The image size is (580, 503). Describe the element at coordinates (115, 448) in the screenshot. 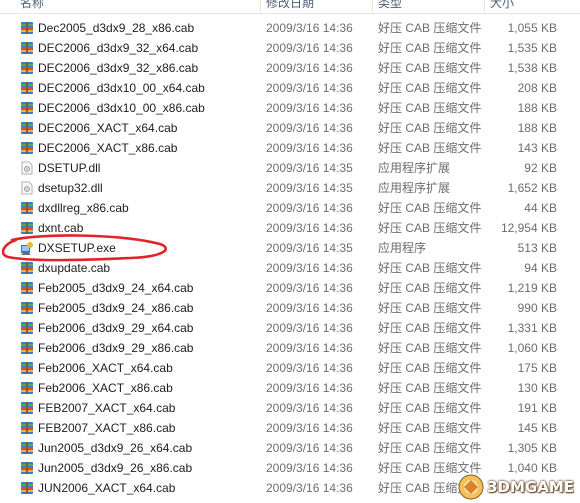

I see `file-name: Jun2005_d3dx9_26_x64.cab` at that location.